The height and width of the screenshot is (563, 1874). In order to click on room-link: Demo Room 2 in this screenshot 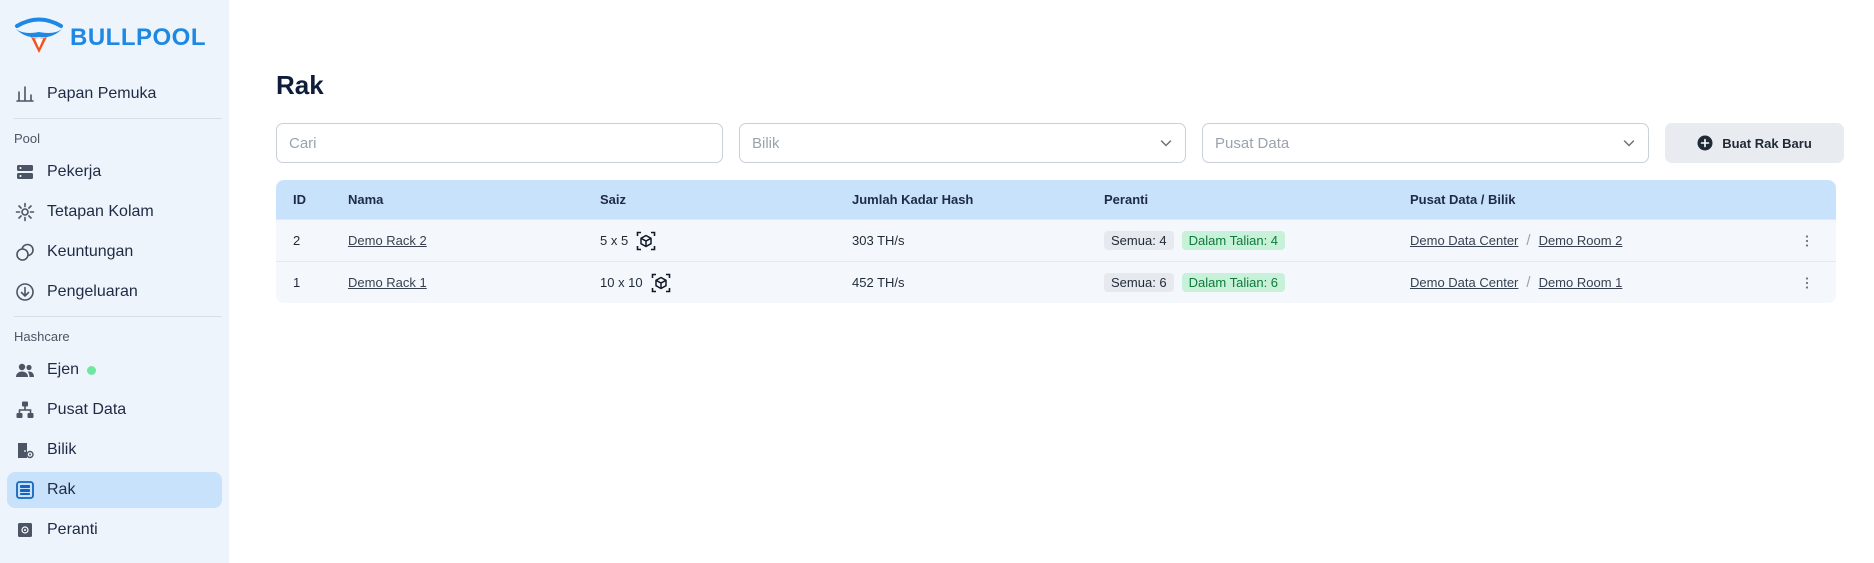, I will do `click(1581, 240)`.